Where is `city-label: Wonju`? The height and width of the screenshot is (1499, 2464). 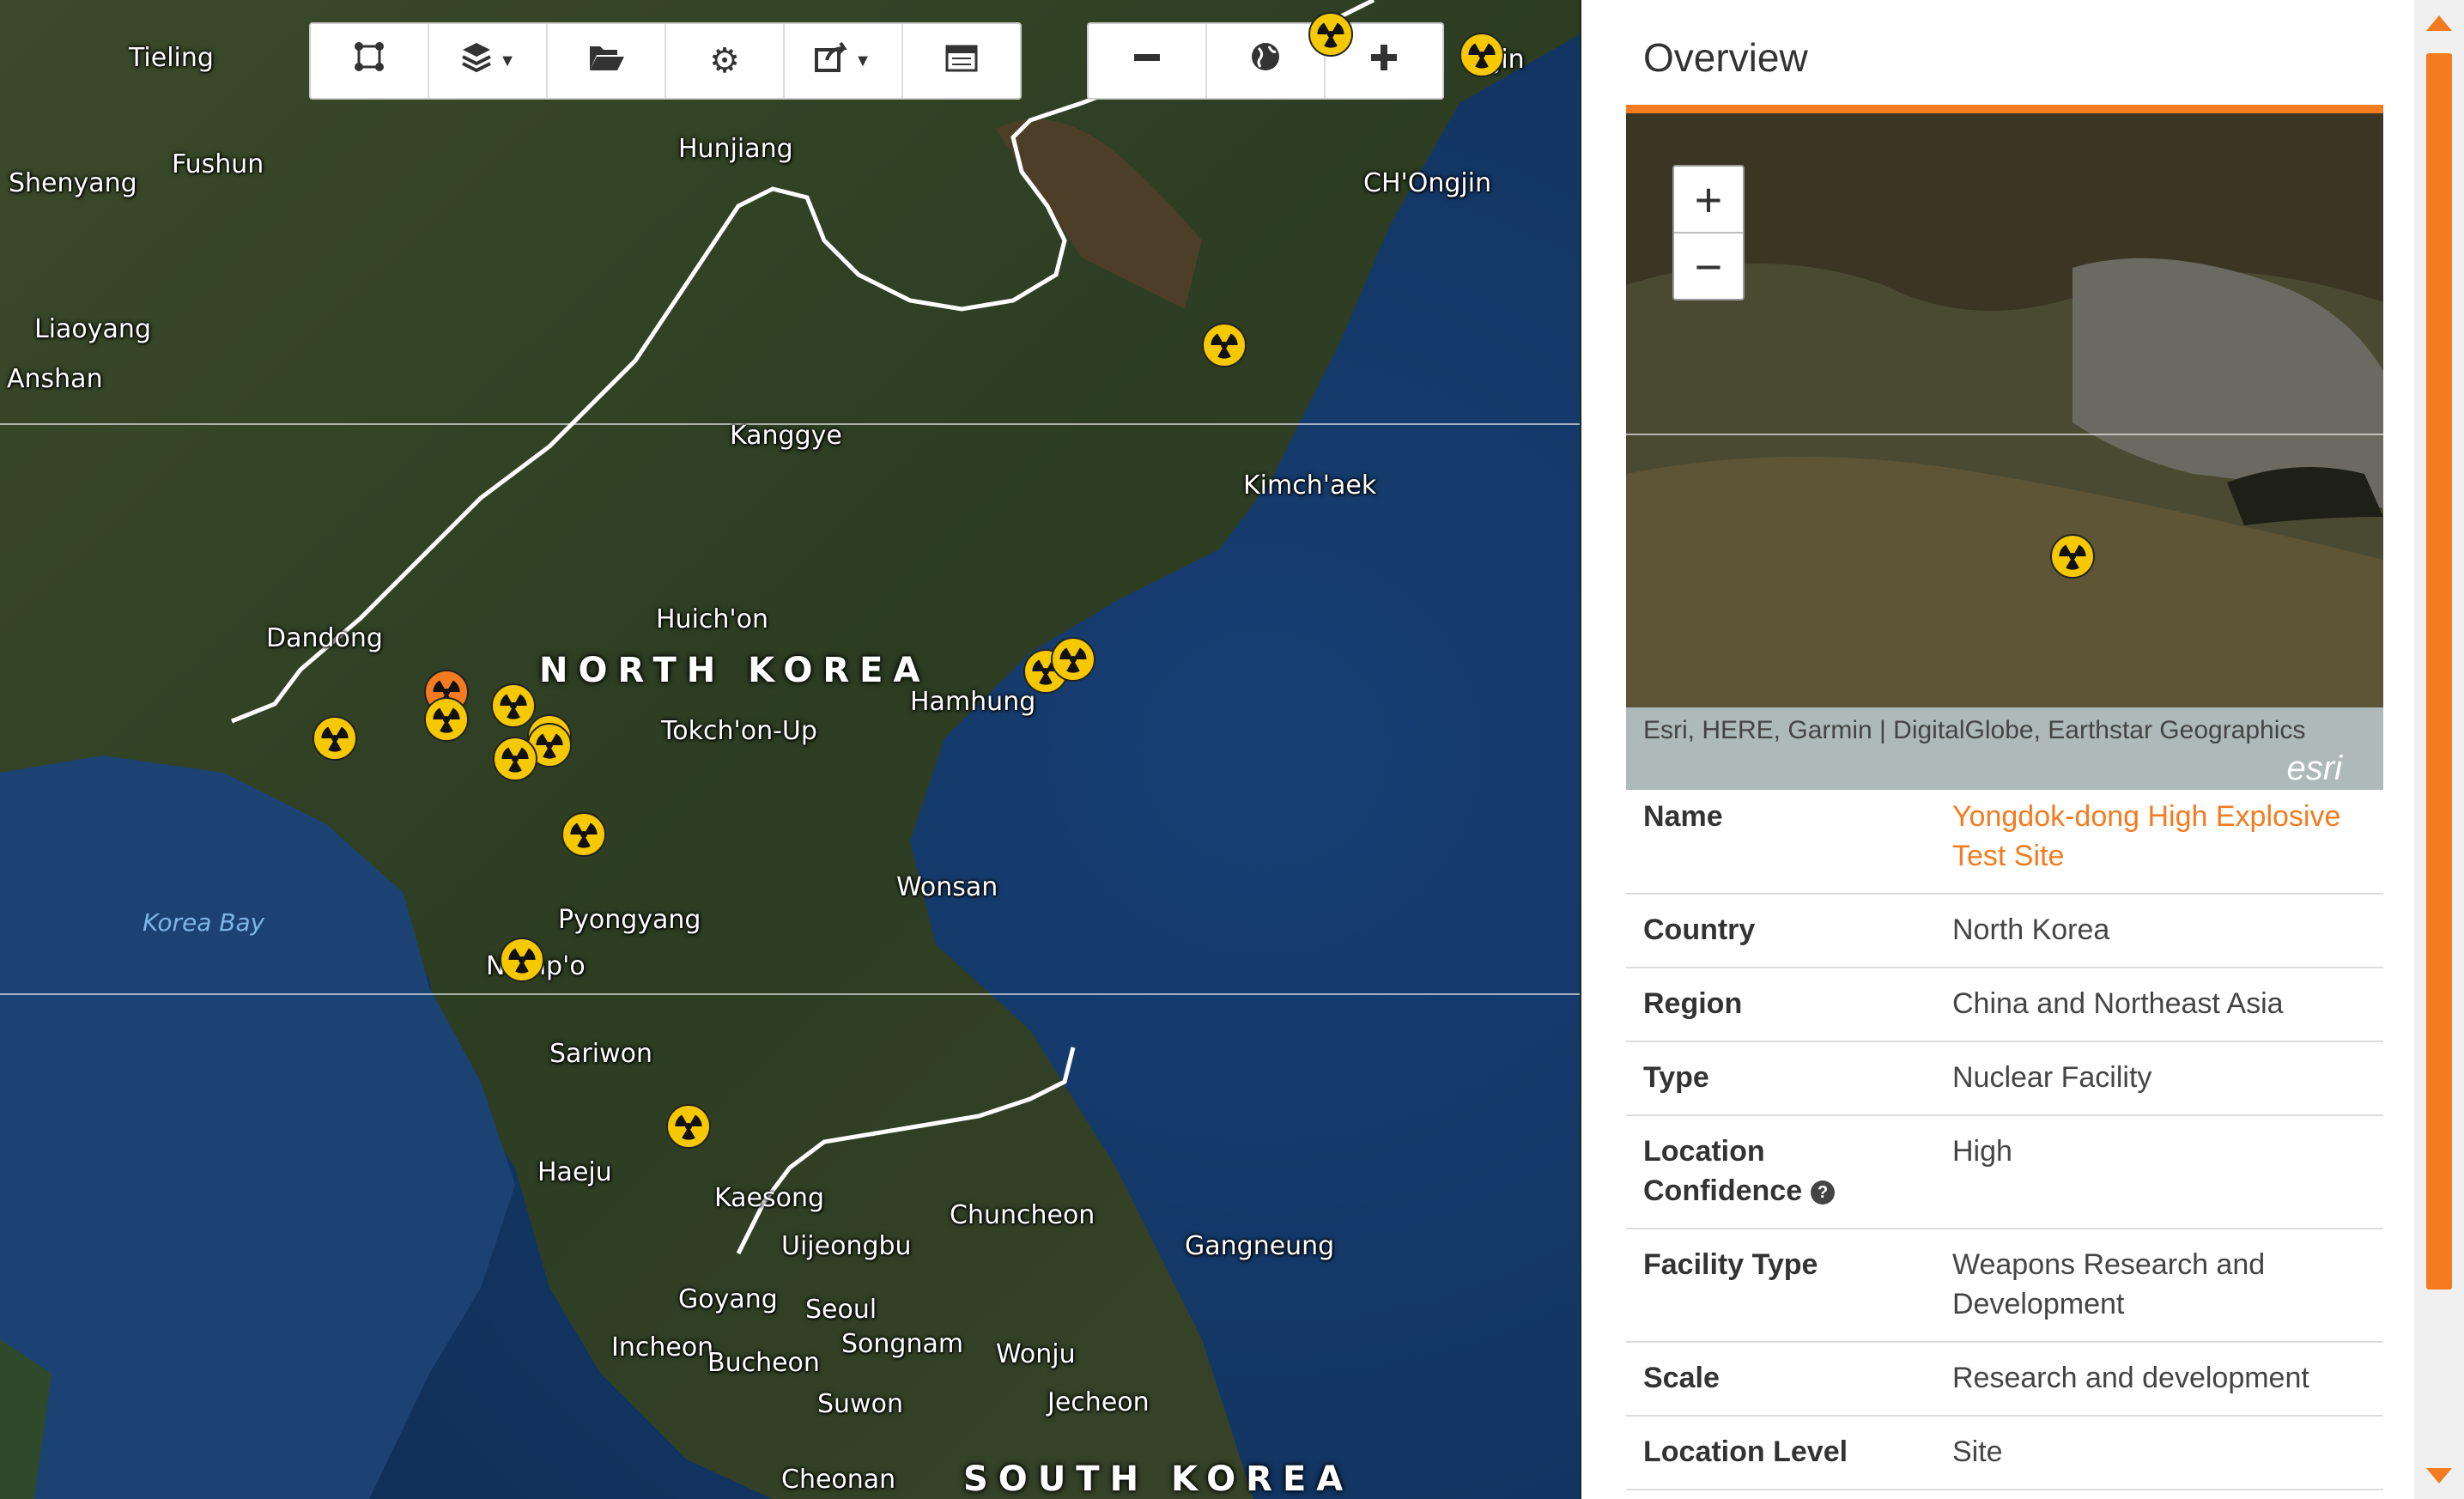 city-label: Wonju is located at coordinates (1036, 1354).